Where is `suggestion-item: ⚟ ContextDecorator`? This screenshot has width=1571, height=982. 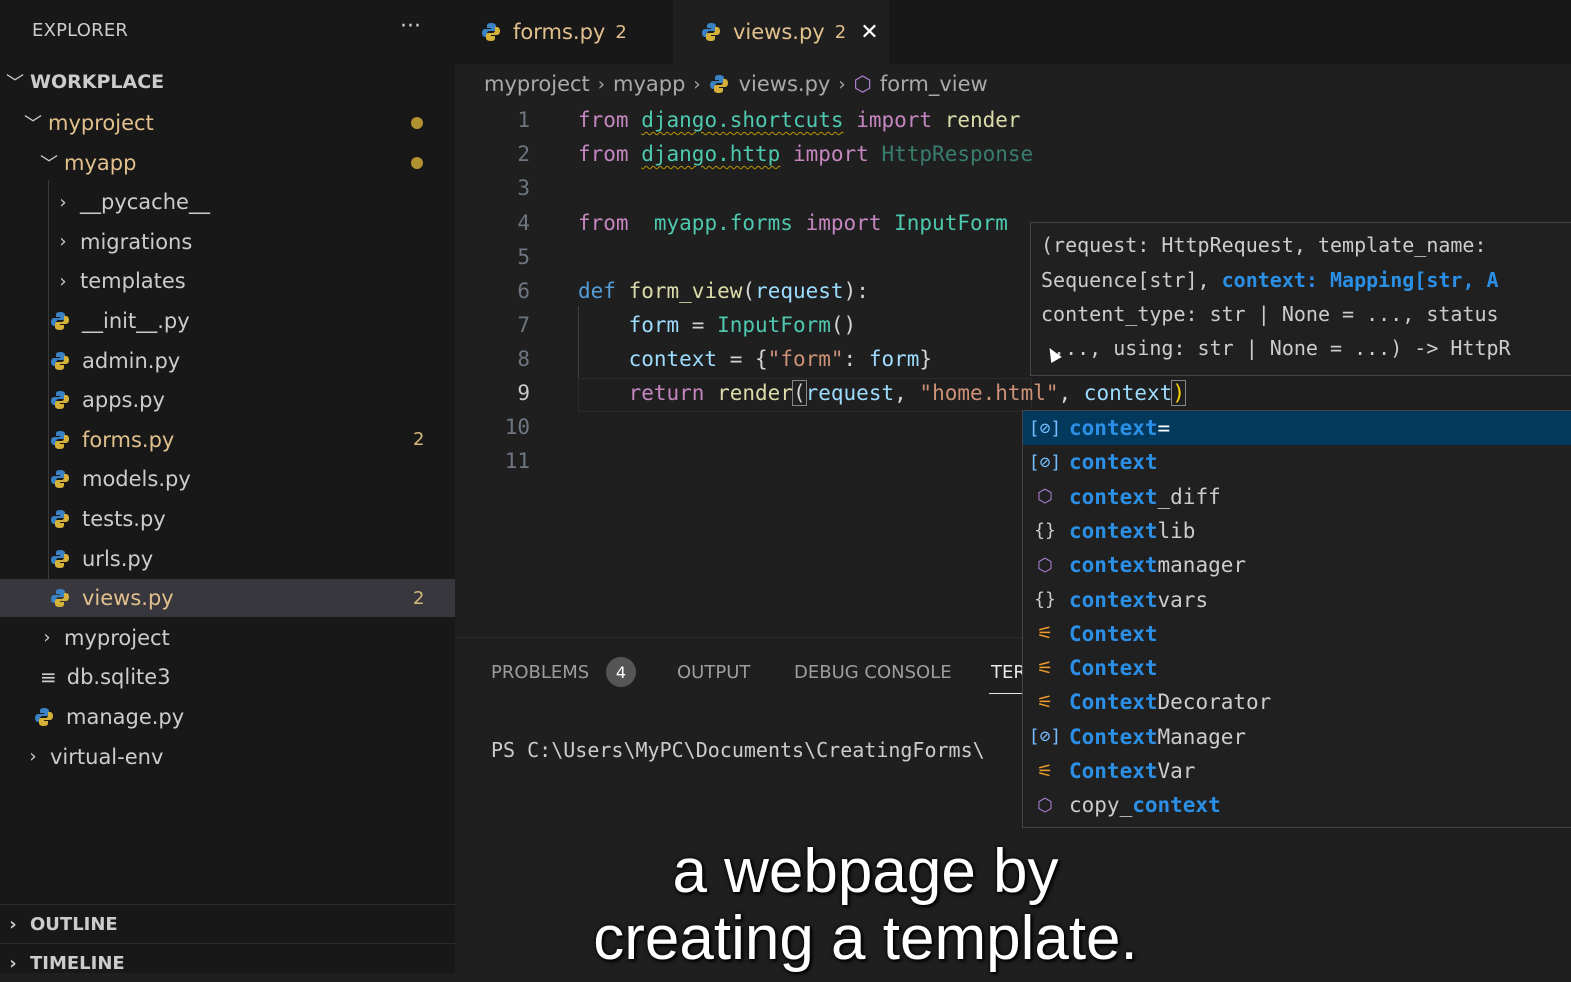
suggestion-item: ⚟ ContextDecorator is located at coordinates (1297, 702).